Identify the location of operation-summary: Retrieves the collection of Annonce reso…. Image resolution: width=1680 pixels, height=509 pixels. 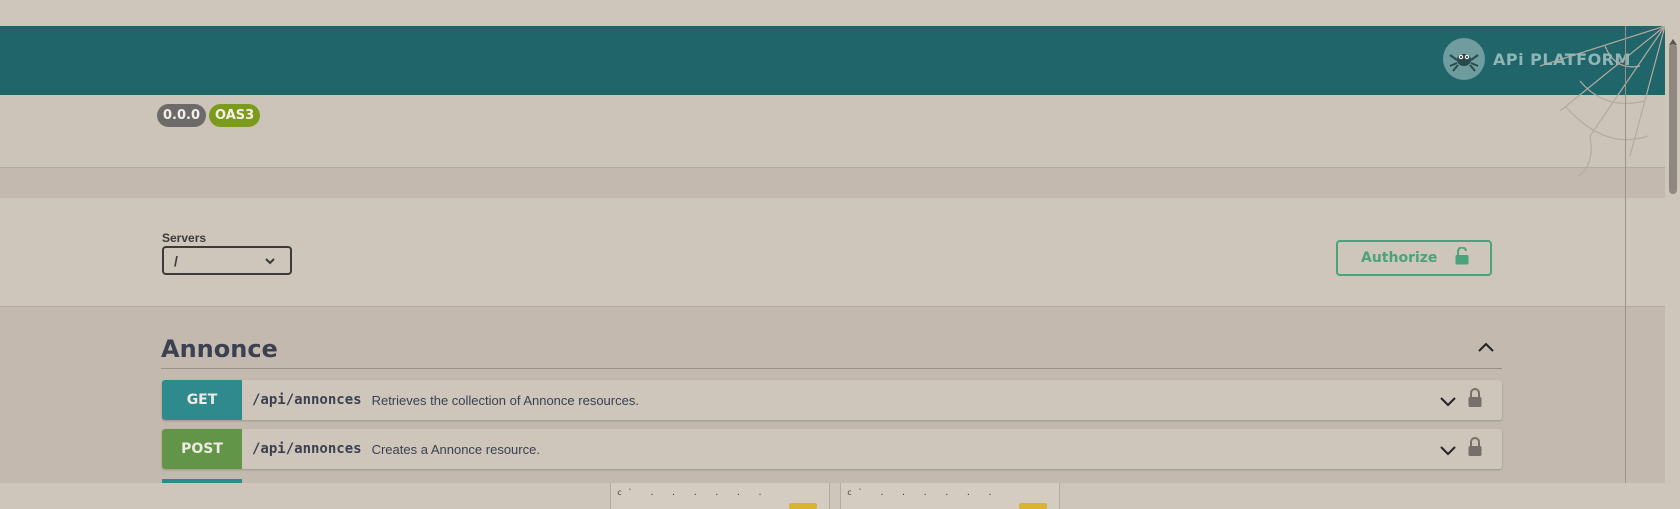
(505, 400).